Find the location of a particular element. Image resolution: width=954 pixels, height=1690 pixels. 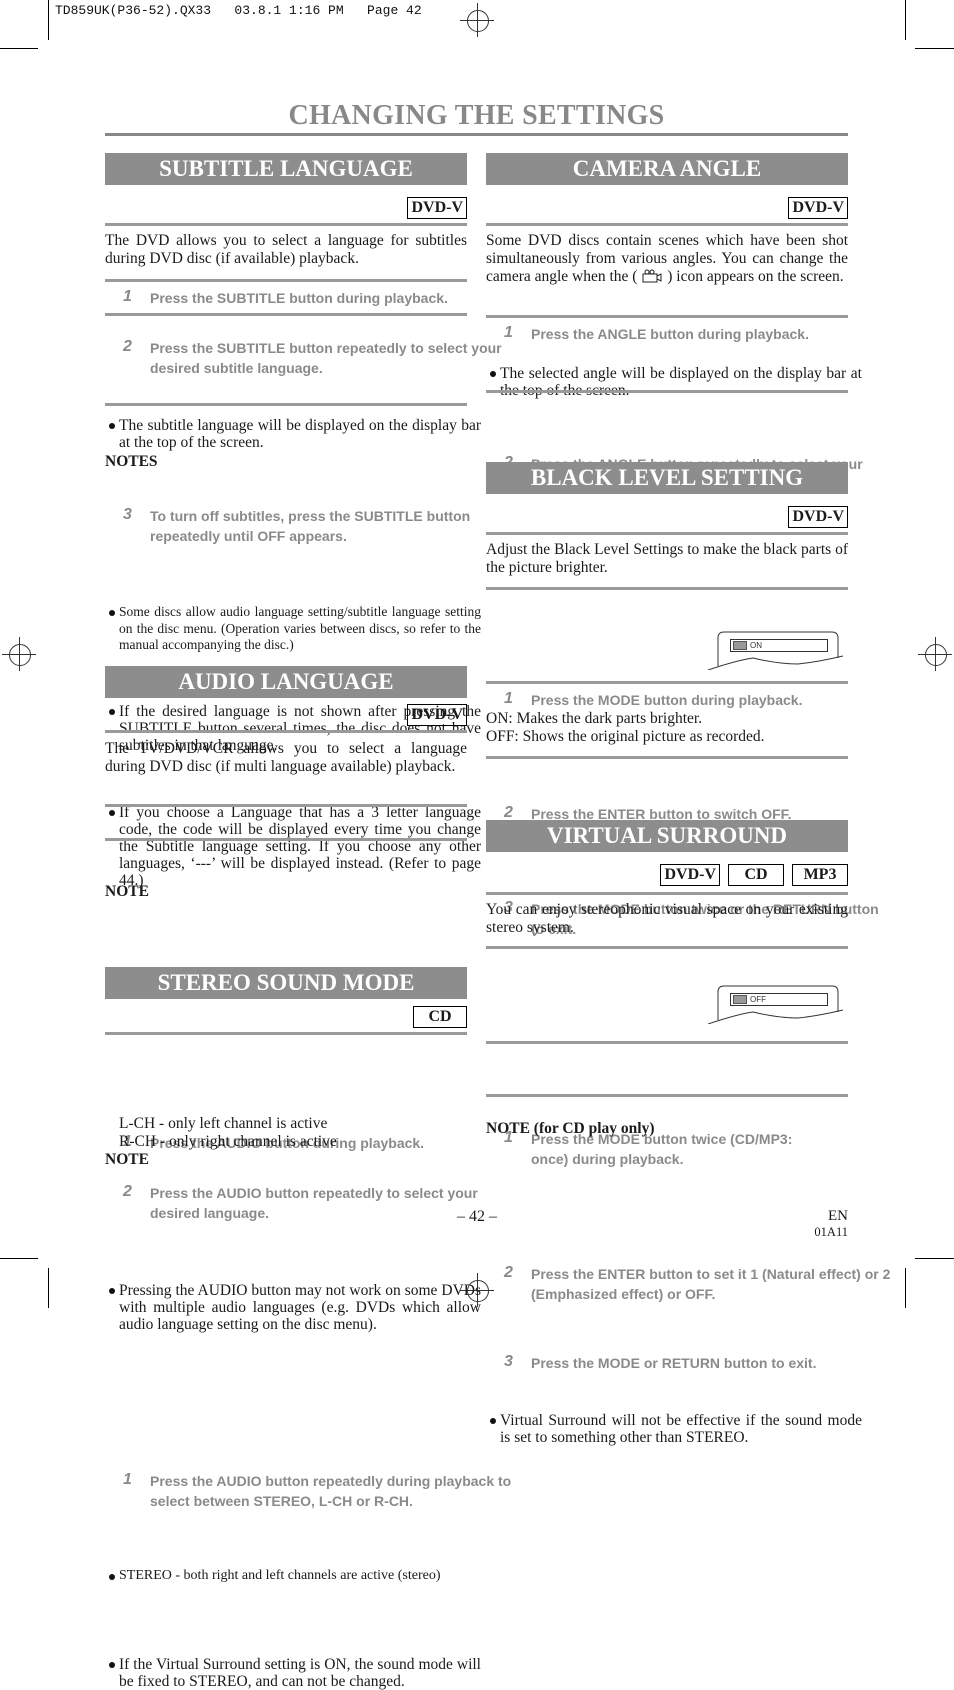

channel-line: R-CH - only right channel is active is located at coordinates (228, 1141).